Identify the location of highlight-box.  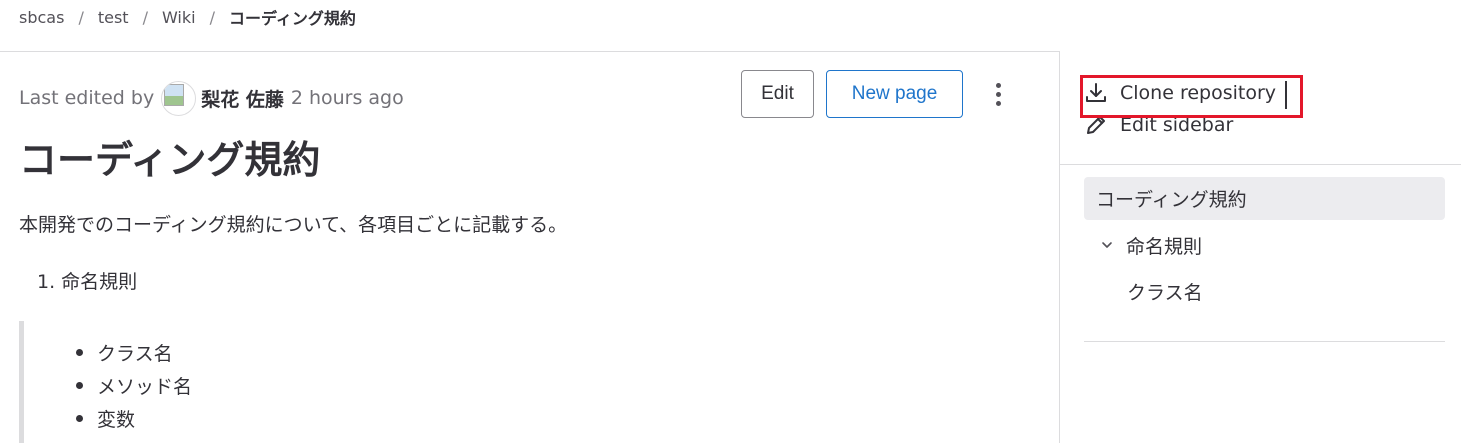
(1191, 96).